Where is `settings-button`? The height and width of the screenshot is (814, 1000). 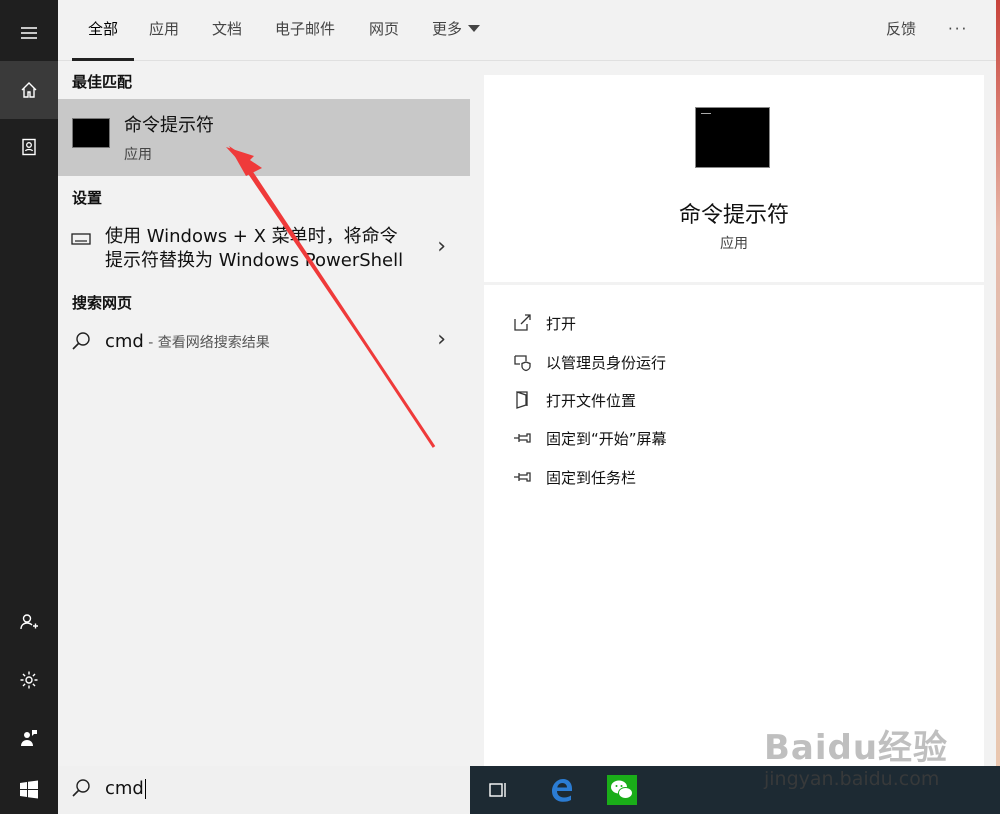 settings-button is located at coordinates (29, 680).